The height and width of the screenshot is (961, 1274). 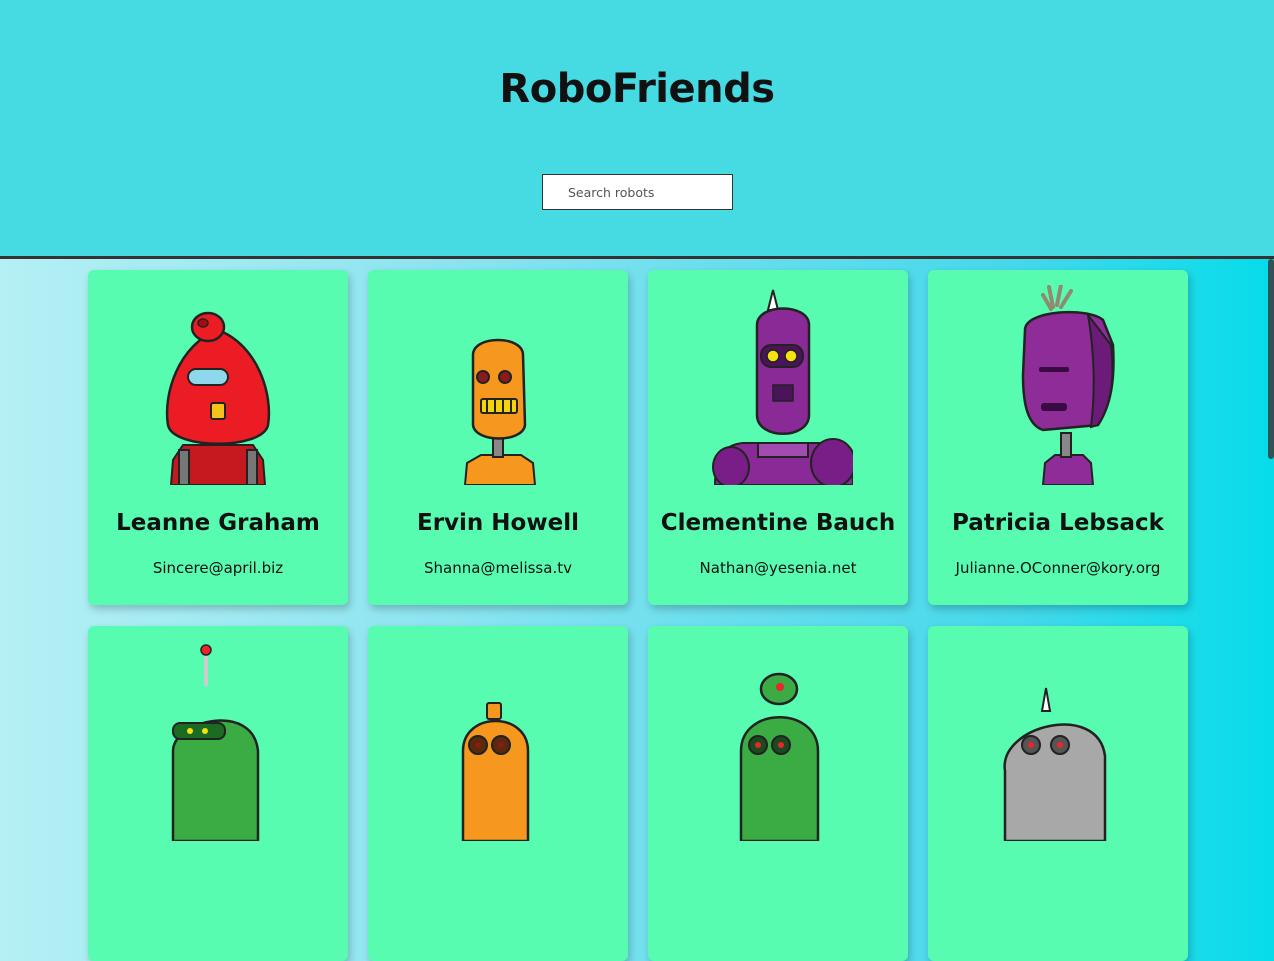 I want to click on robot-card: Clementine Bauch Nathan@yesenia.net, so click(x=778, y=437).